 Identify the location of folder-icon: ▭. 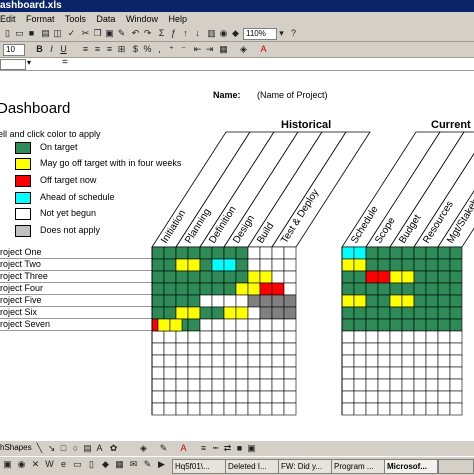
(77, 464).